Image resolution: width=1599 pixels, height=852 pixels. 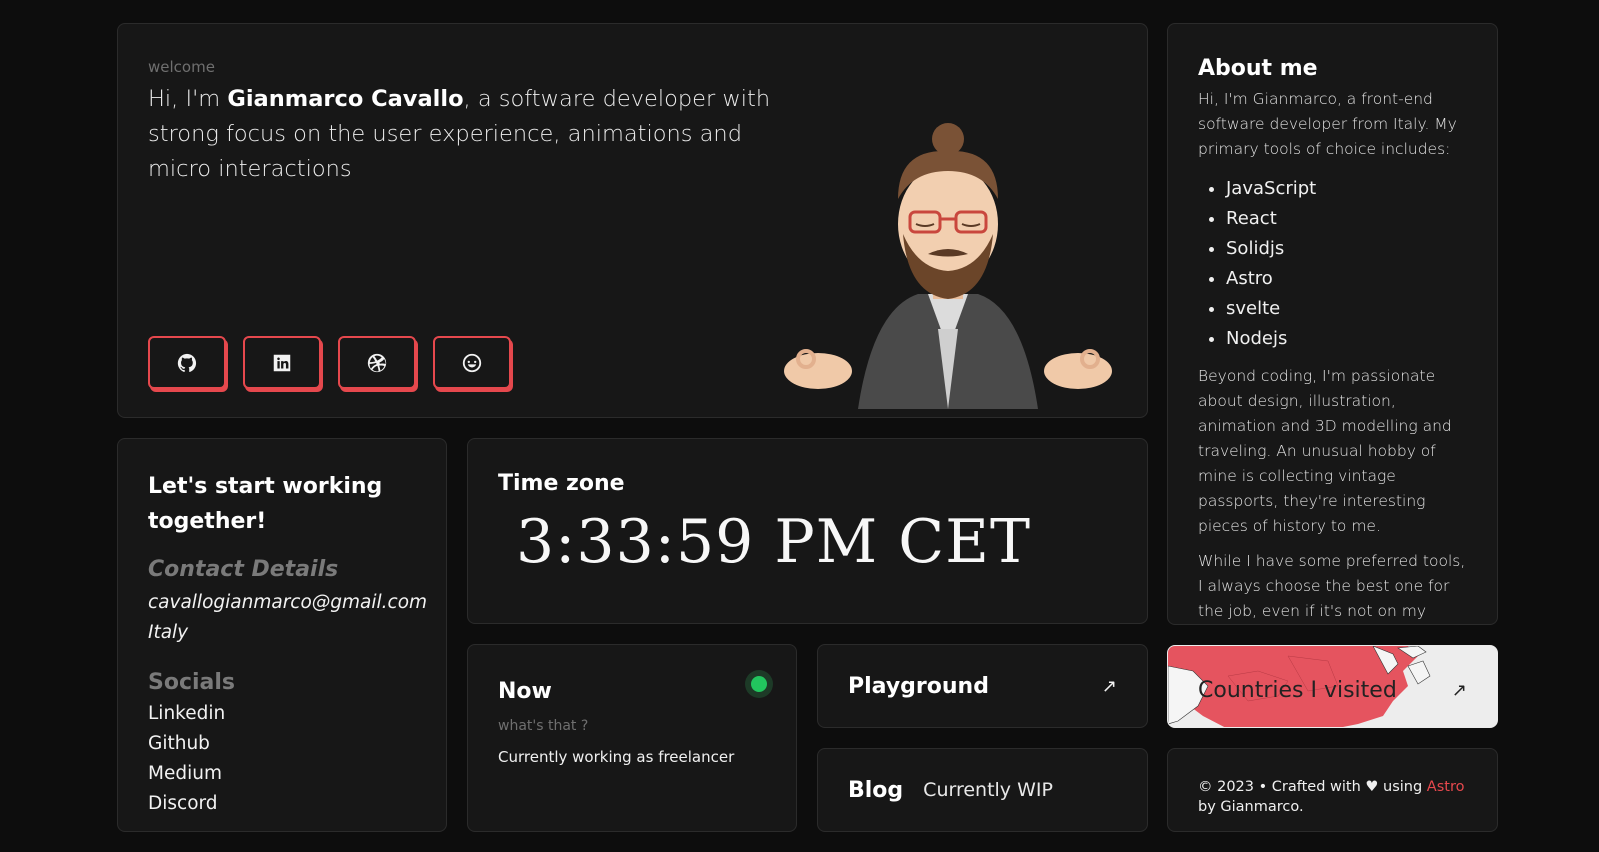 I want to click on social-link-linkedin: Linkedin, so click(x=282, y=714).